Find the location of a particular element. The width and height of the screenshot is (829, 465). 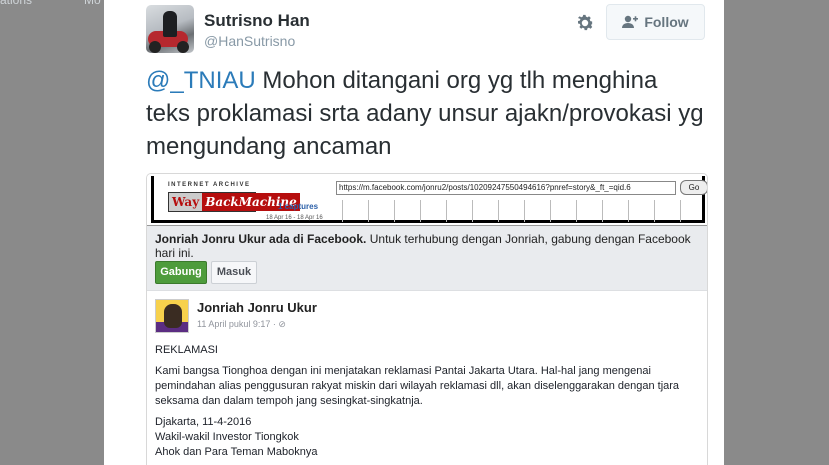

facebook-notice-bold: Jonriah Jonru Ukur ada di Facebook. is located at coordinates (261, 239).